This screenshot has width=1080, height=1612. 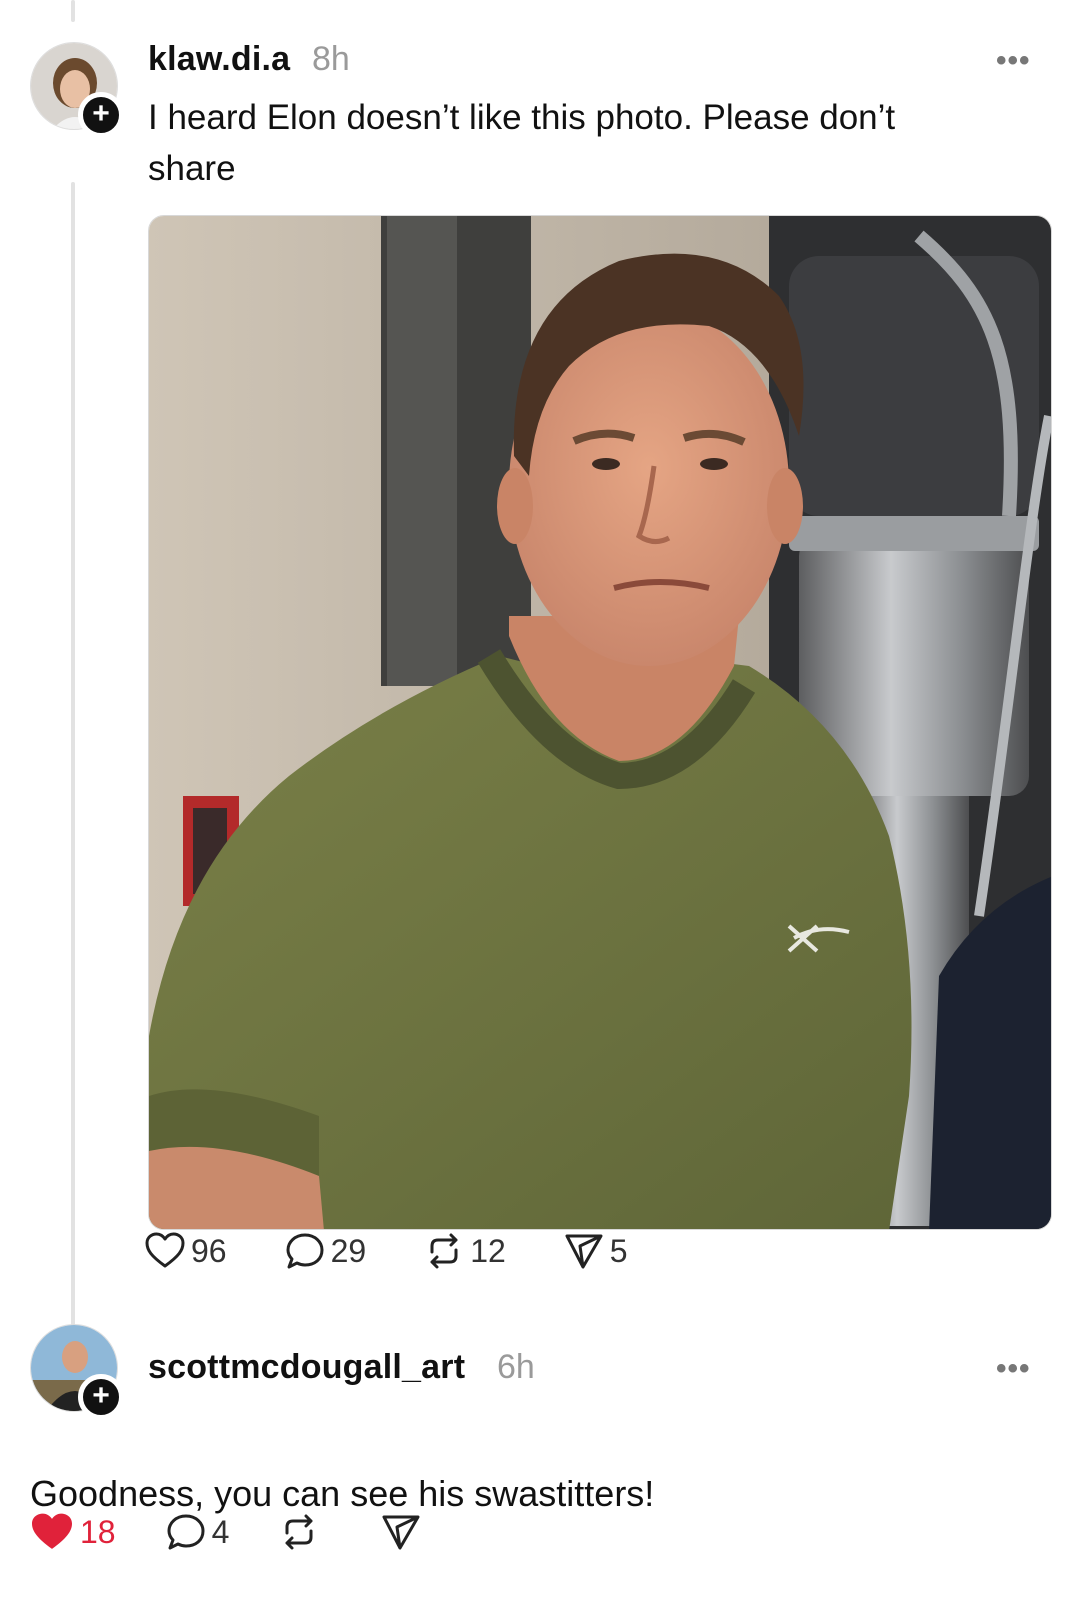 I want to click on post-time: 8h, so click(x=331, y=59).